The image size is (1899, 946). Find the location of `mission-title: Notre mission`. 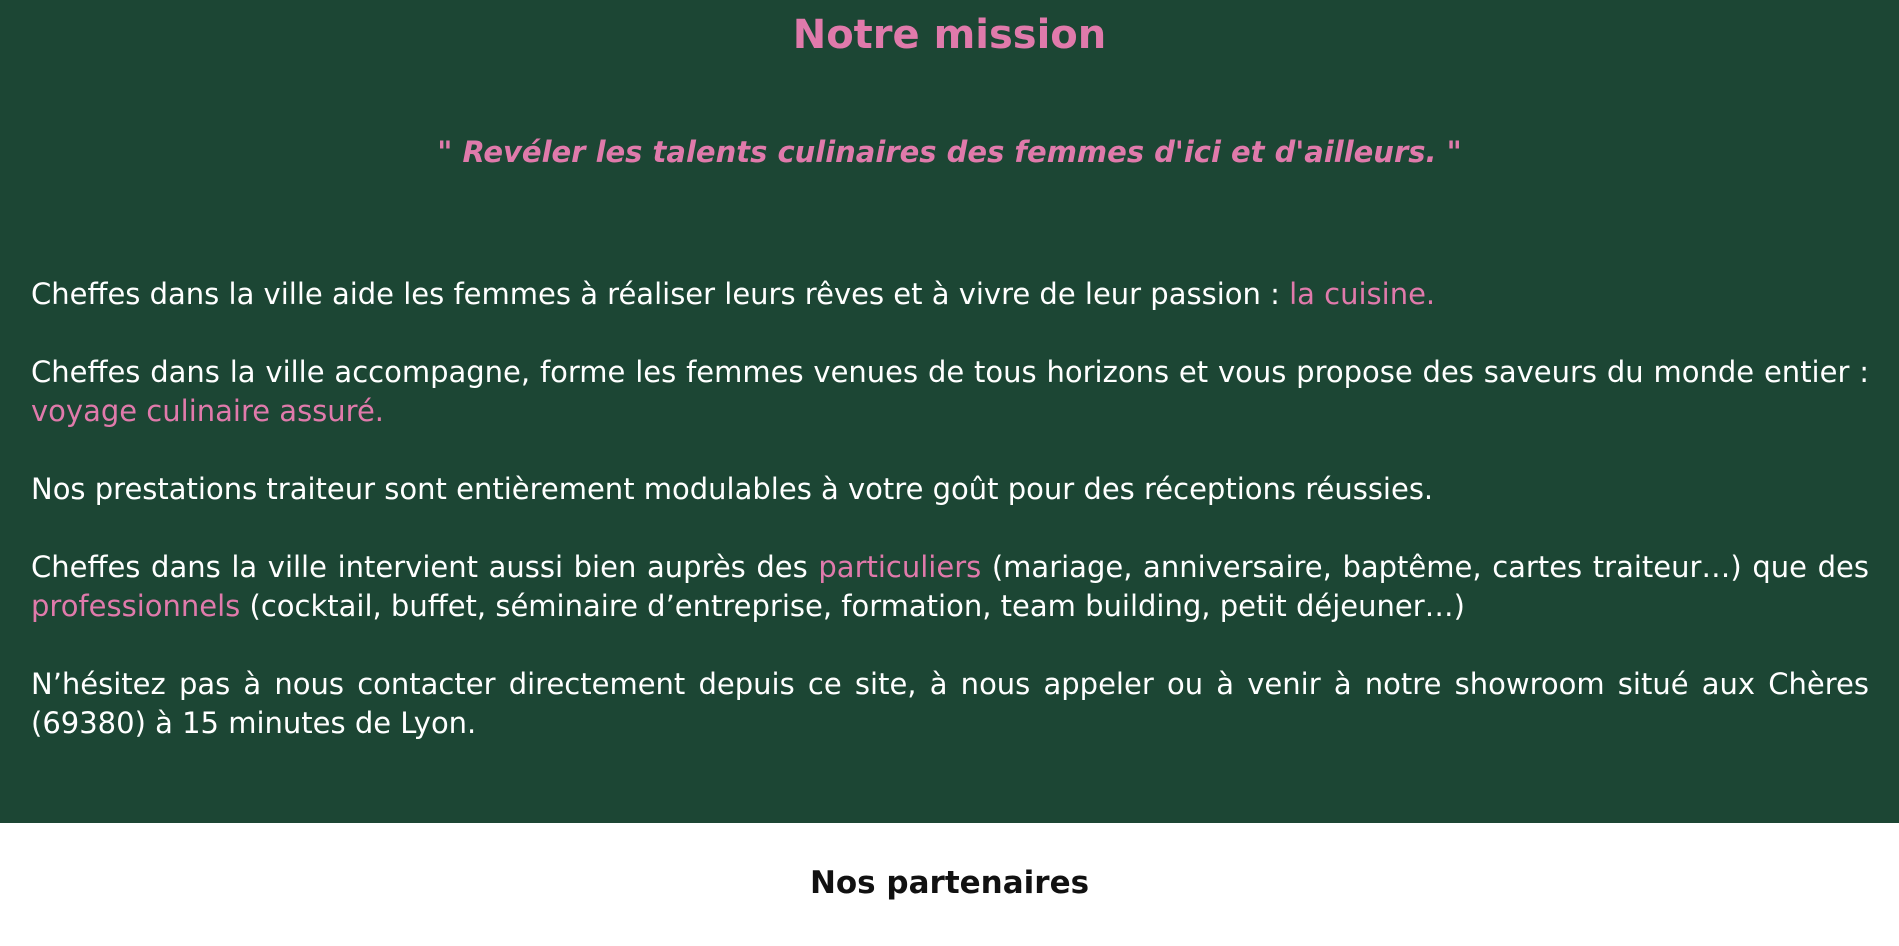

mission-title: Notre mission is located at coordinates (949, 35).